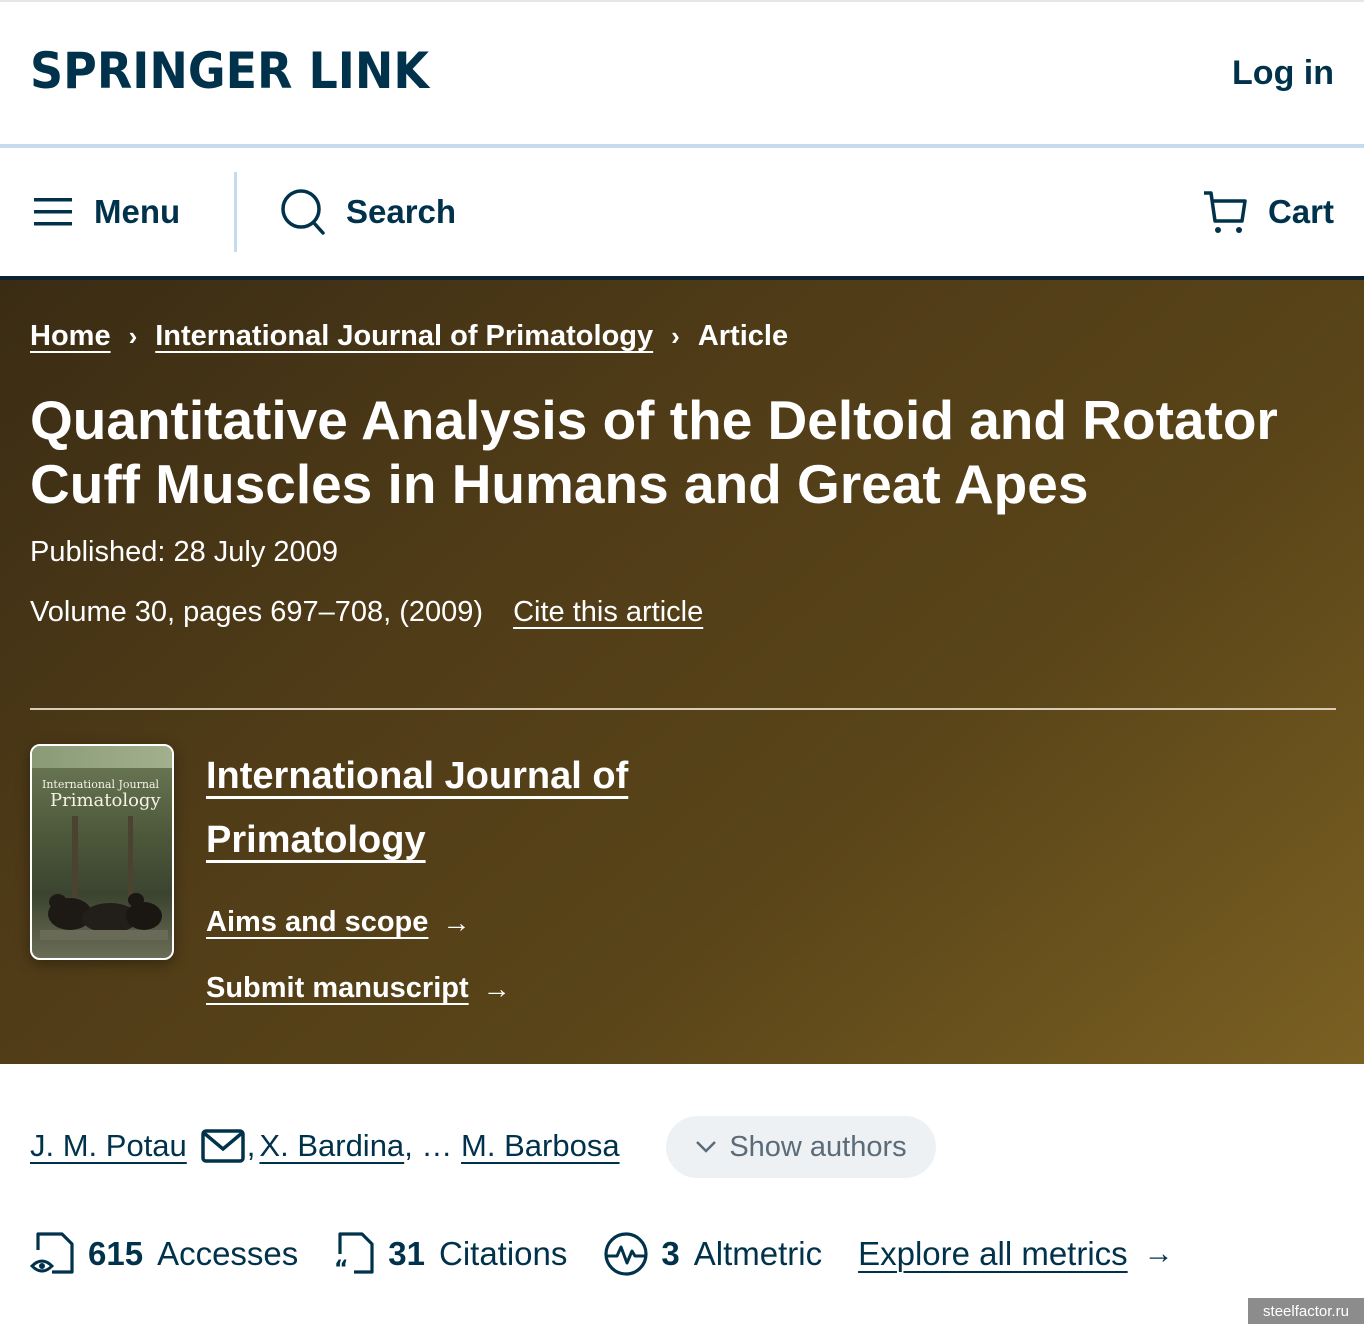 The height and width of the screenshot is (1324, 1364). Describe the element at coordinates (105, 800) in the screenshot. I see `cover-title-line2: Primatology` at that location.